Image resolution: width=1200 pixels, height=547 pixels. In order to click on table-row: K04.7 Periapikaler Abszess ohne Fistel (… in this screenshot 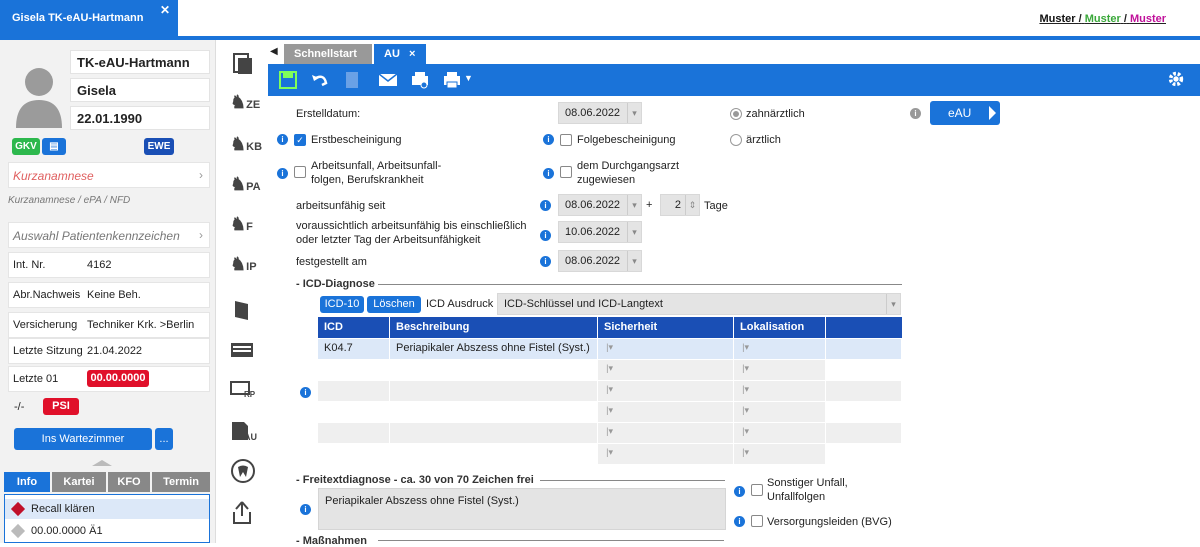, I will do `click(610, 349)`.